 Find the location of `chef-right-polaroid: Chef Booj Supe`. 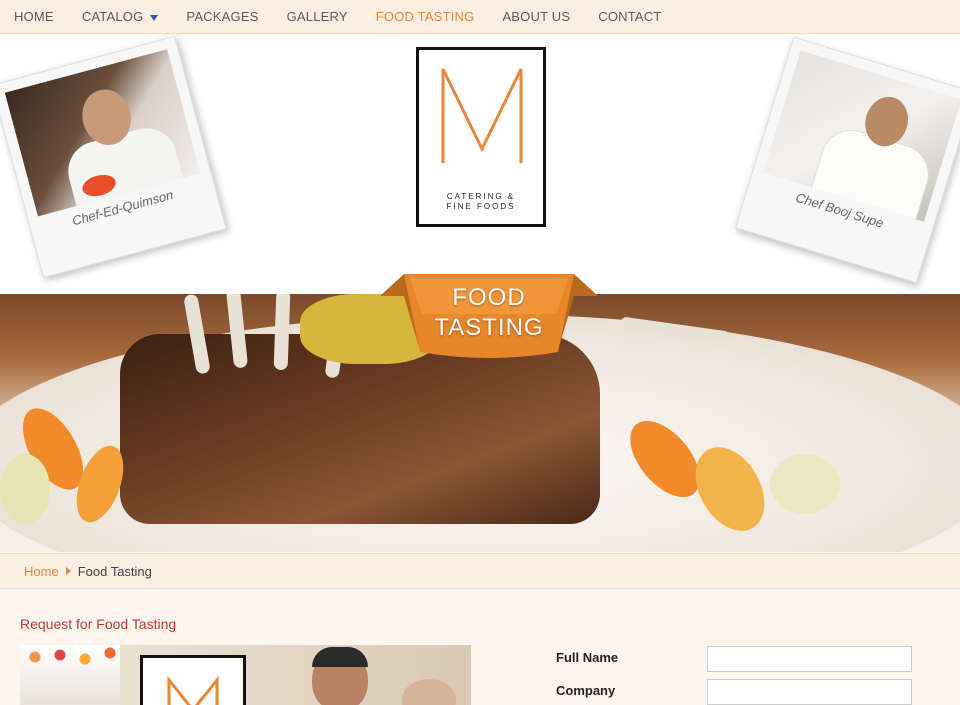

chef-right-polaroid: Chef Booj Supe is located at coordinates (847, 160).